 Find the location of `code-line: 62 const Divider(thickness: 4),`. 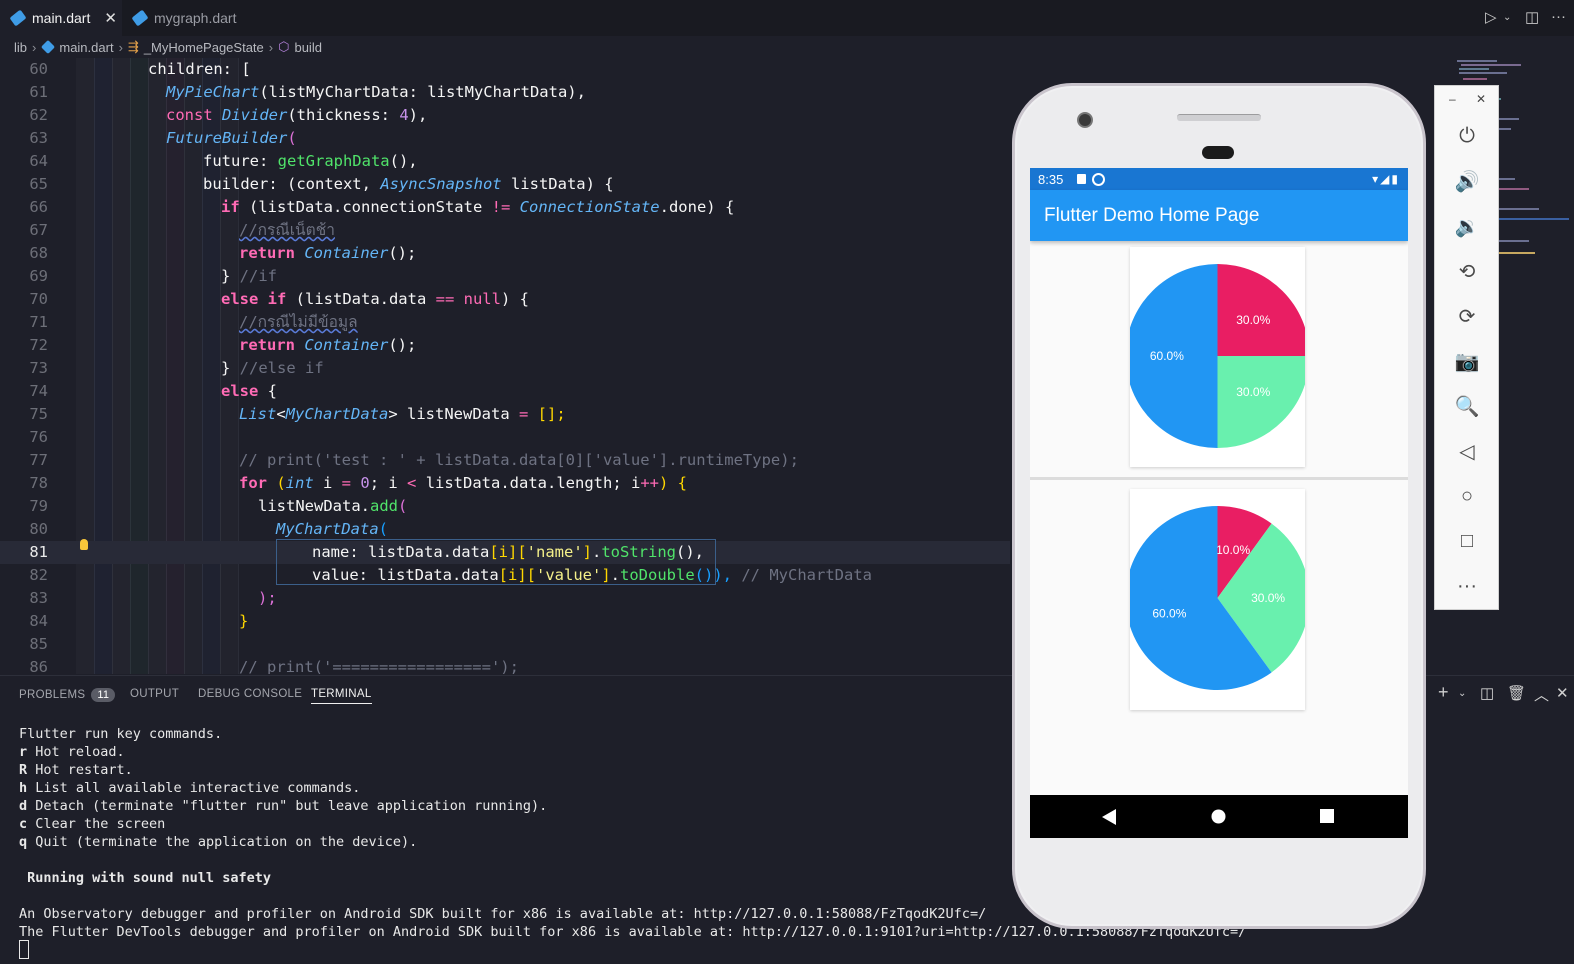

code-line: 62 const Divider(thickness: 4), is located at coordinates (228, 115).